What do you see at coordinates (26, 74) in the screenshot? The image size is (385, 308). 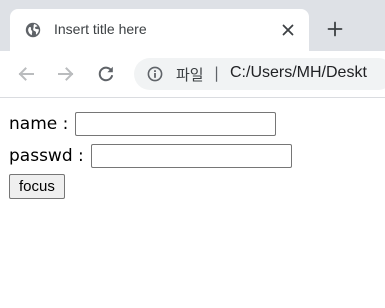 I see `arrow-left-icon` at bounding box center [26, 74].